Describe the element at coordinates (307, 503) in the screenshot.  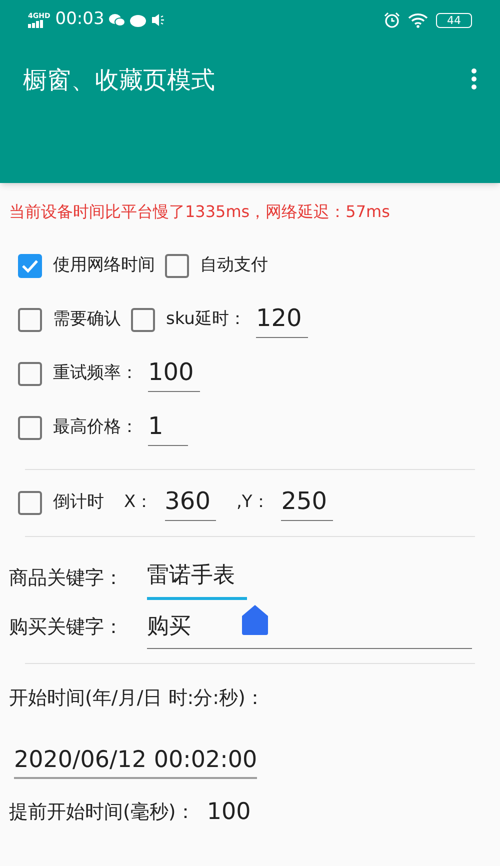
I see `input-field: 250` at that location.